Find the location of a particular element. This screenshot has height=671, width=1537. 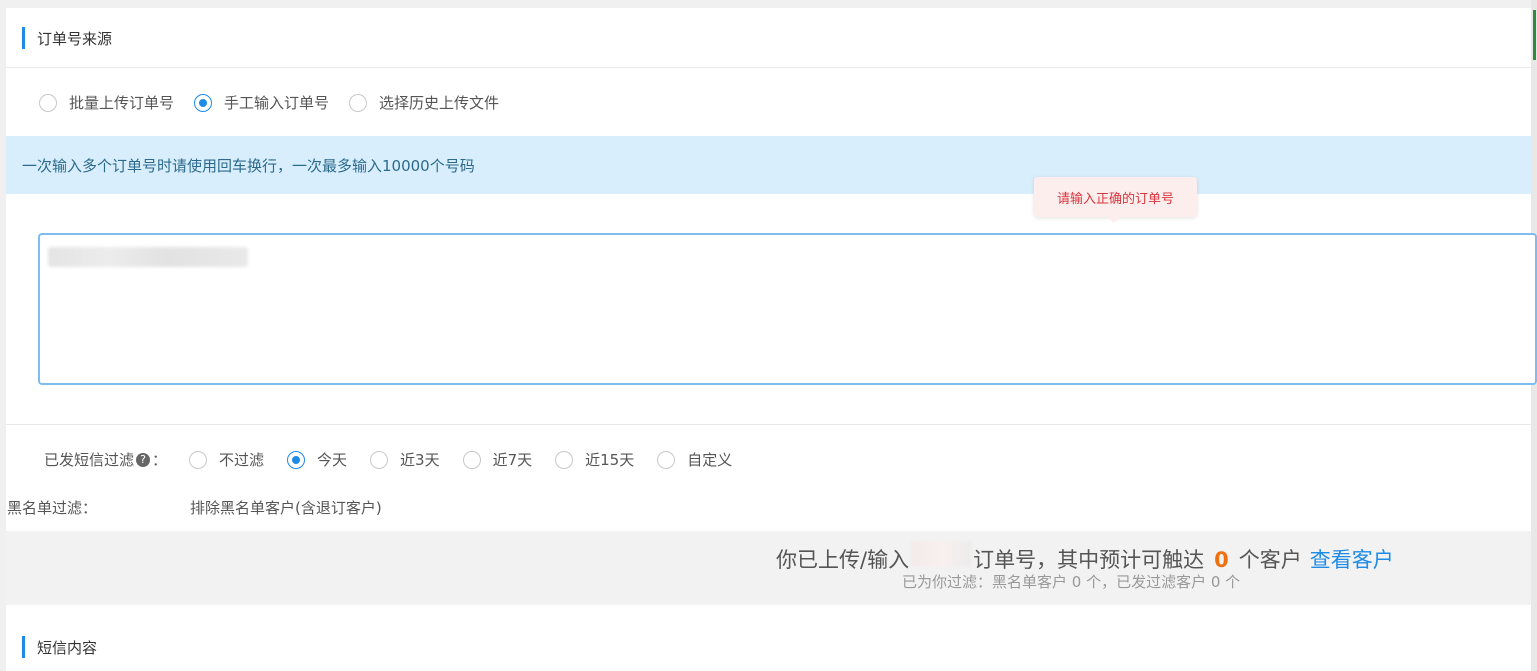

question-circle-icon: ? is located at coordinates (143, 459).